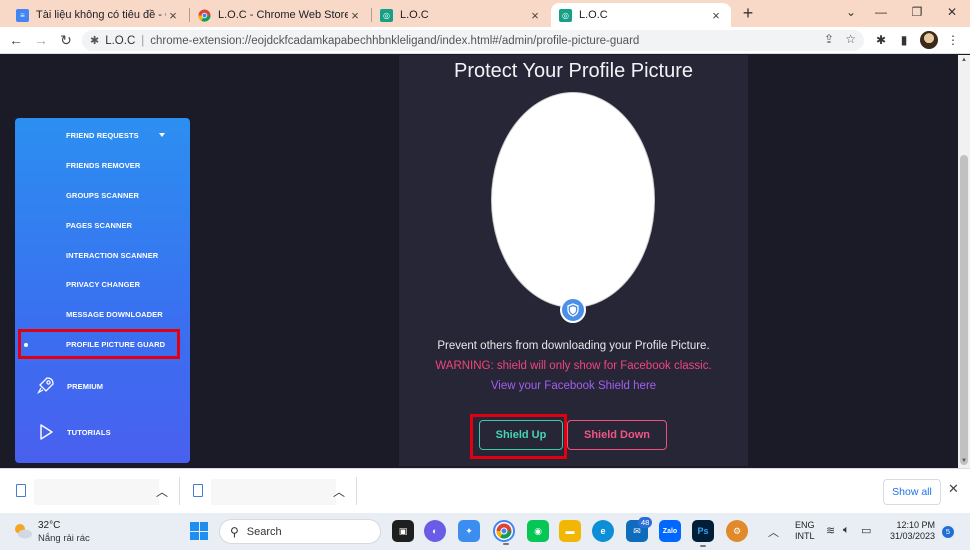 The height and width of the screenshot is (550, 970). Describe the element at coordinates (403, 531) in the screenshot. I see `file-explorer-taskview-icon: ▣` at that location.